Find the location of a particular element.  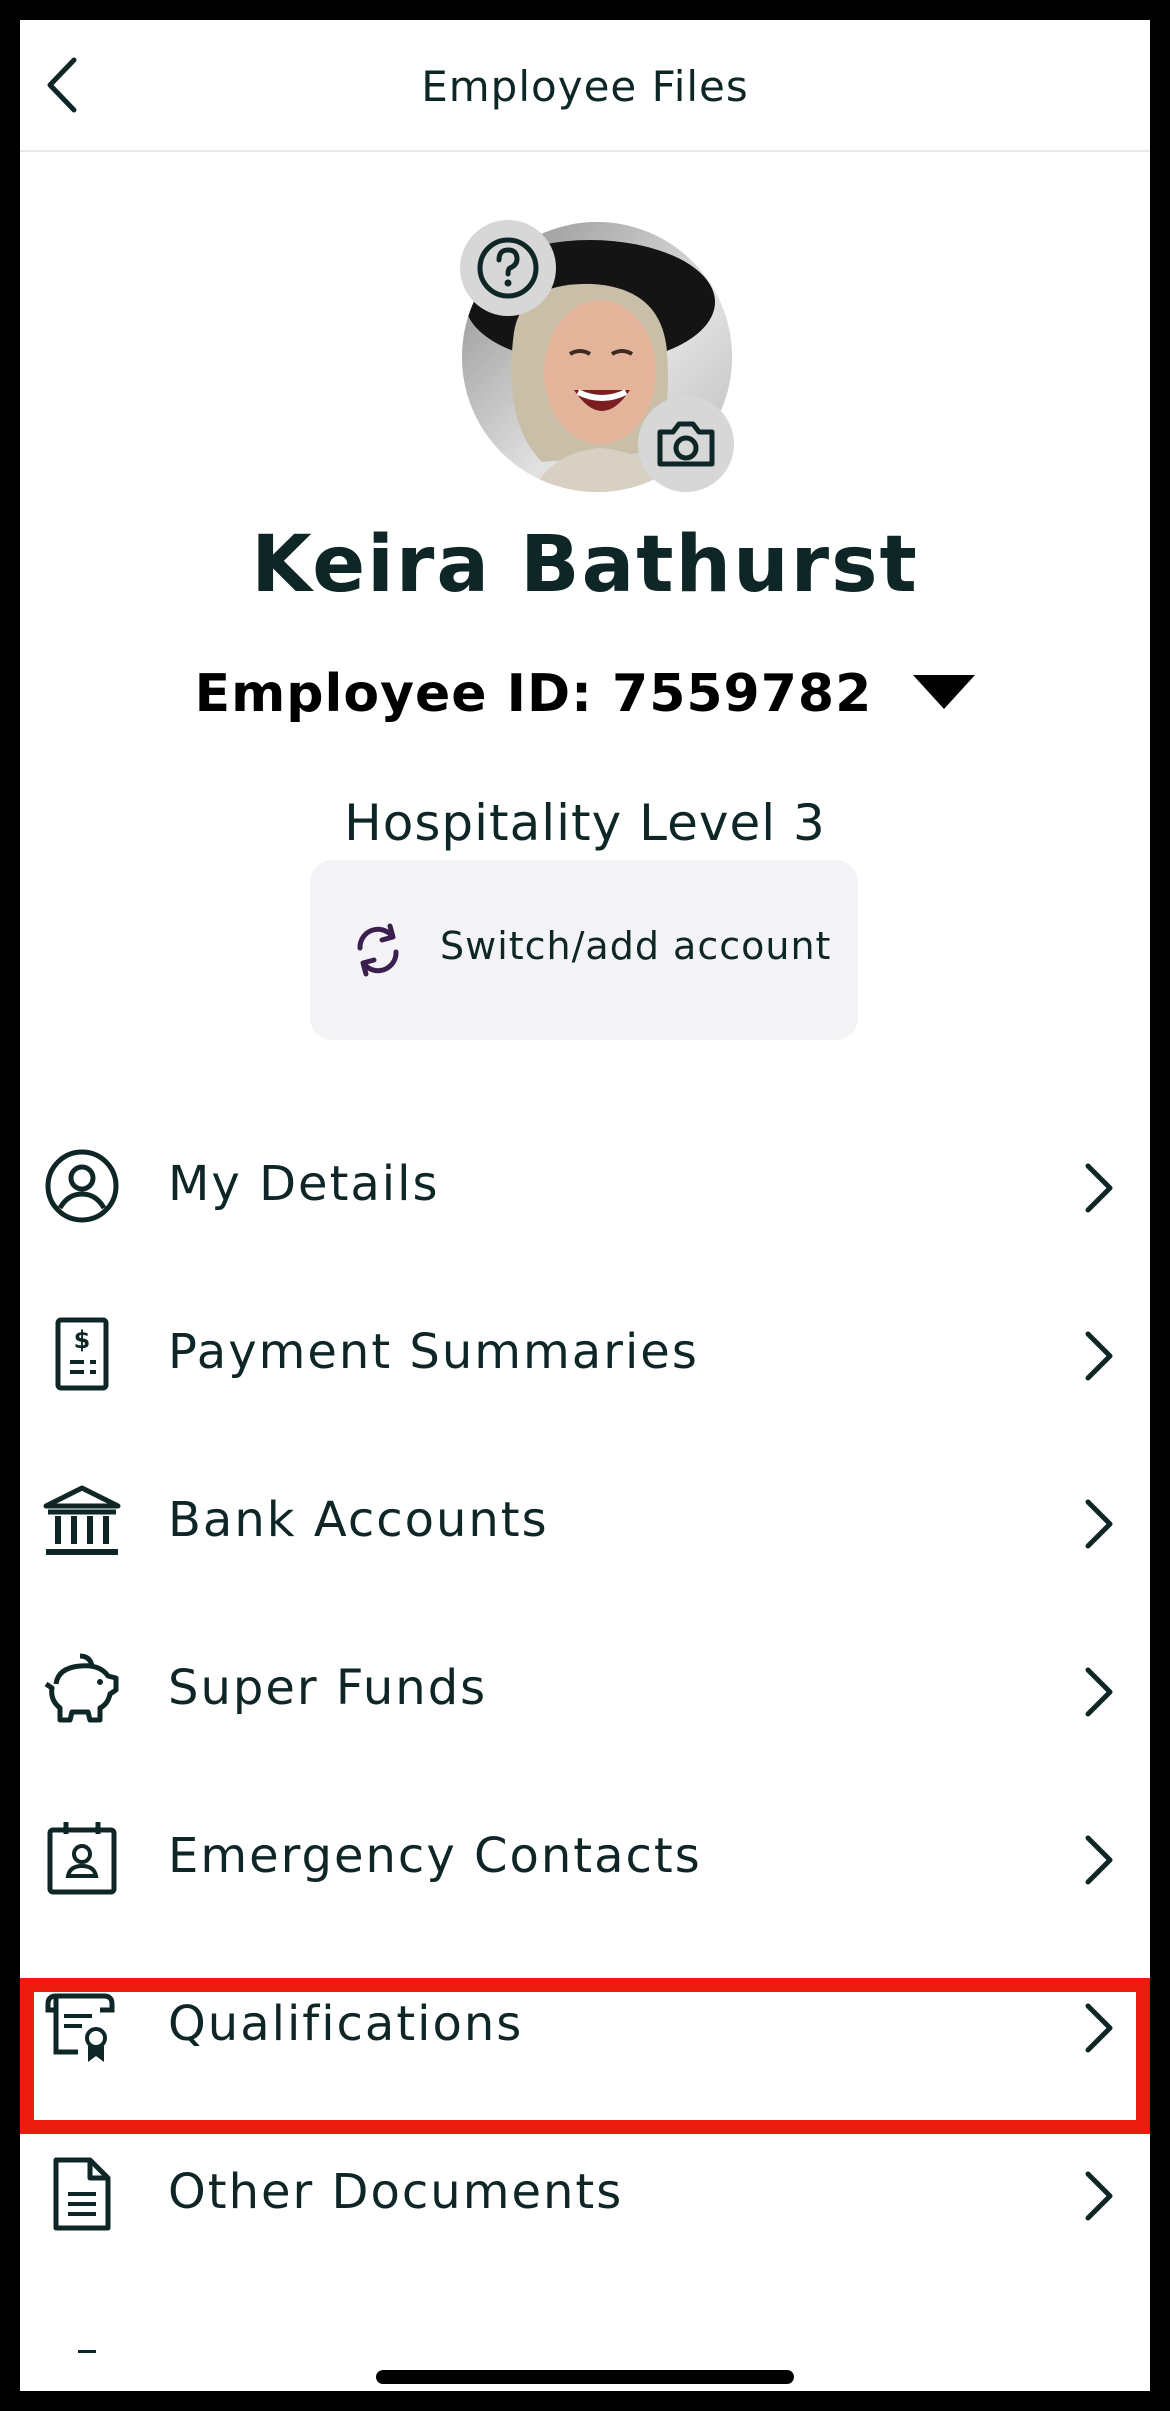

camera-icon is located at coordinates (686, 444).